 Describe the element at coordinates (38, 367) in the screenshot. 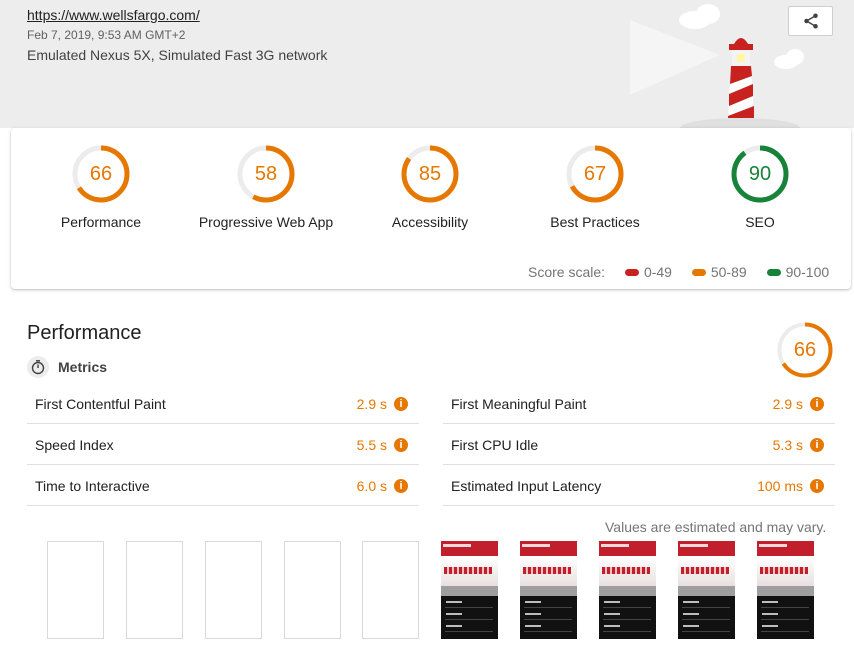

I see `timer-icon` at that location.